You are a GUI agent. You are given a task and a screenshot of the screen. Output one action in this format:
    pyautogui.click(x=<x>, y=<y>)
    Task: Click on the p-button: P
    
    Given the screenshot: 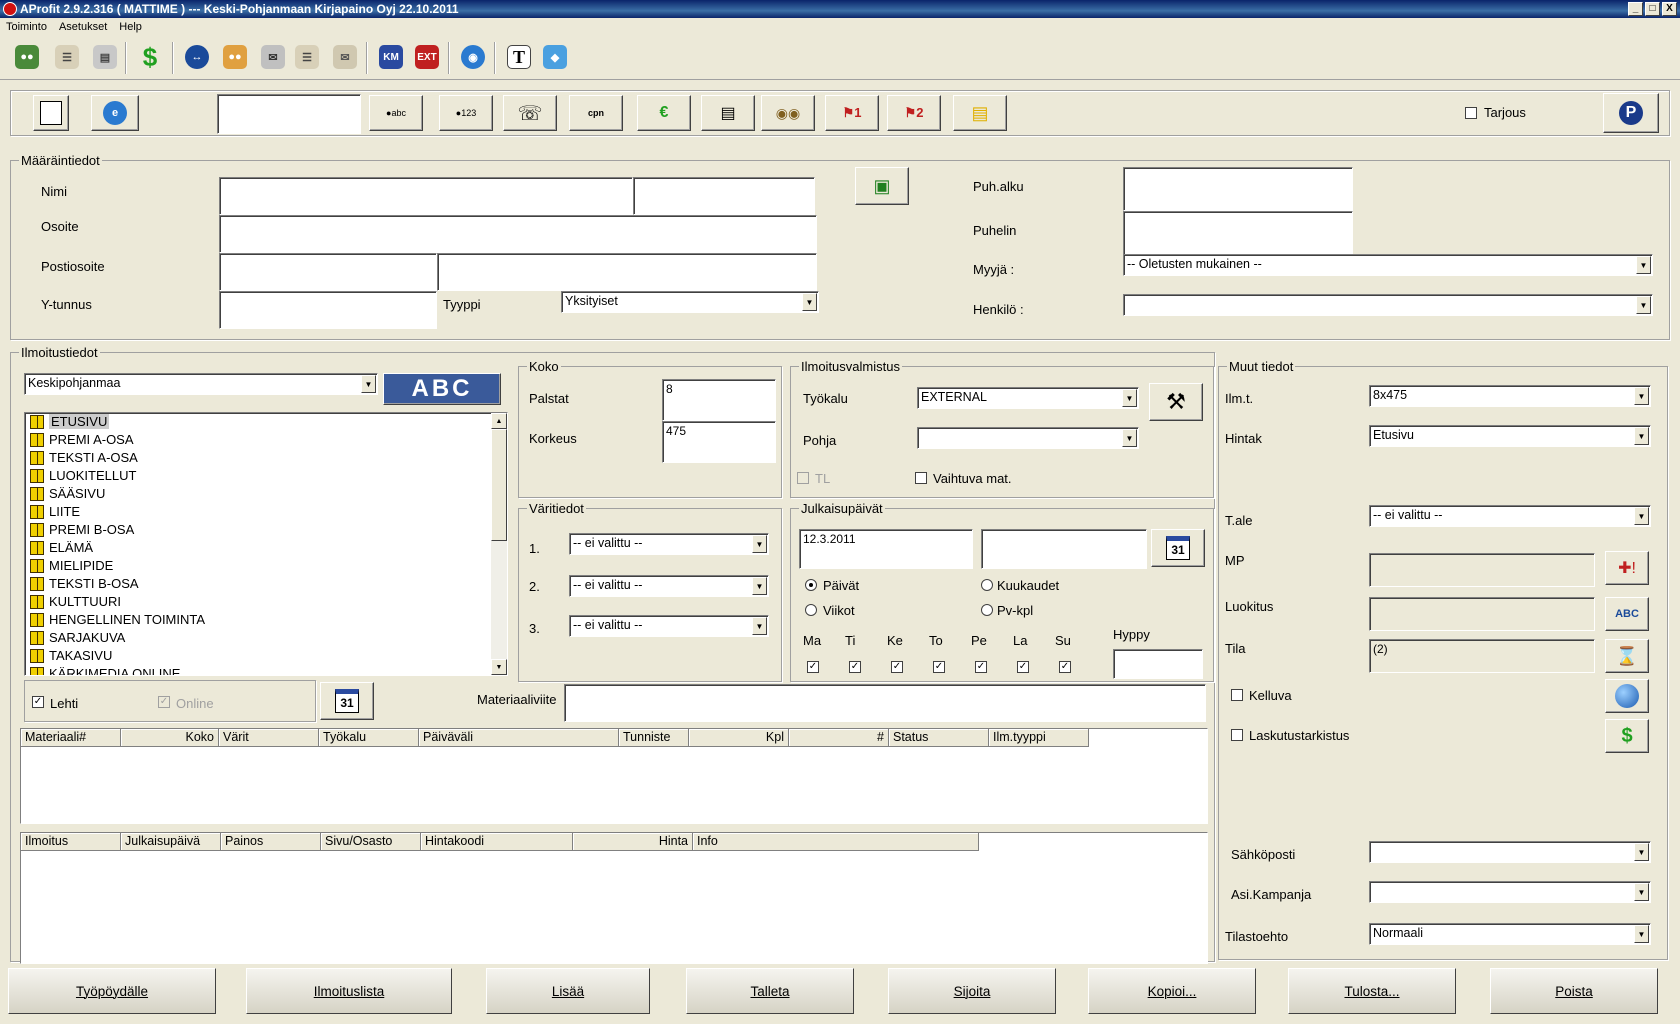 What is the action you would take?
    pyautogui.click(x=1631, y=113)
    